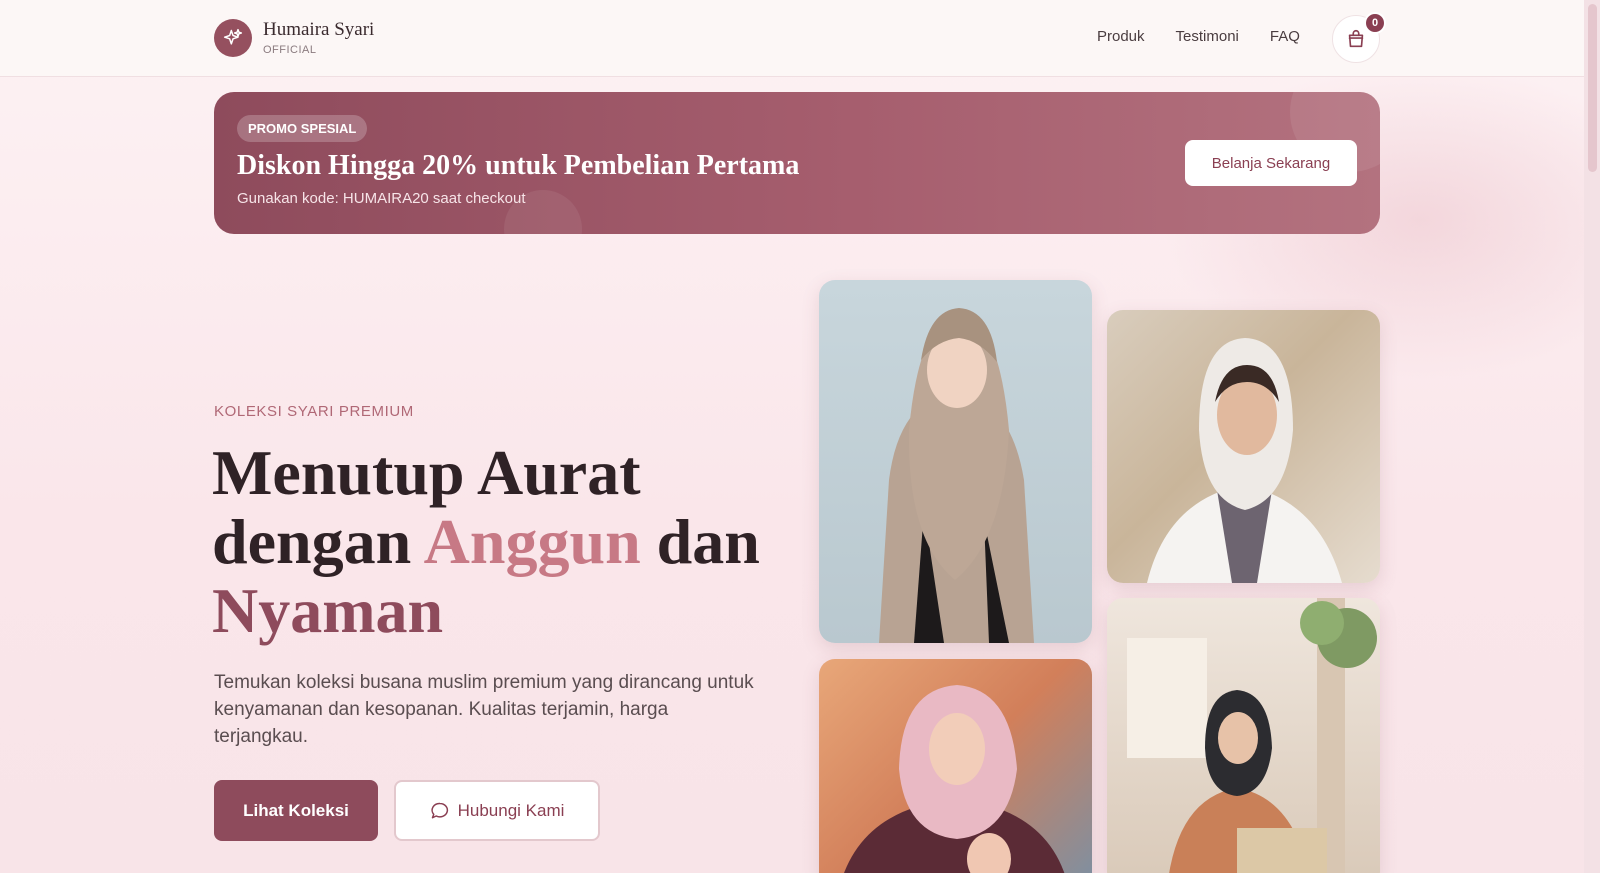 The height and width of the screenshot is (873, 1600). Describe the element at coordinates (439, 810) in the screenshot. I see `chat-bubble-icon` at that location.